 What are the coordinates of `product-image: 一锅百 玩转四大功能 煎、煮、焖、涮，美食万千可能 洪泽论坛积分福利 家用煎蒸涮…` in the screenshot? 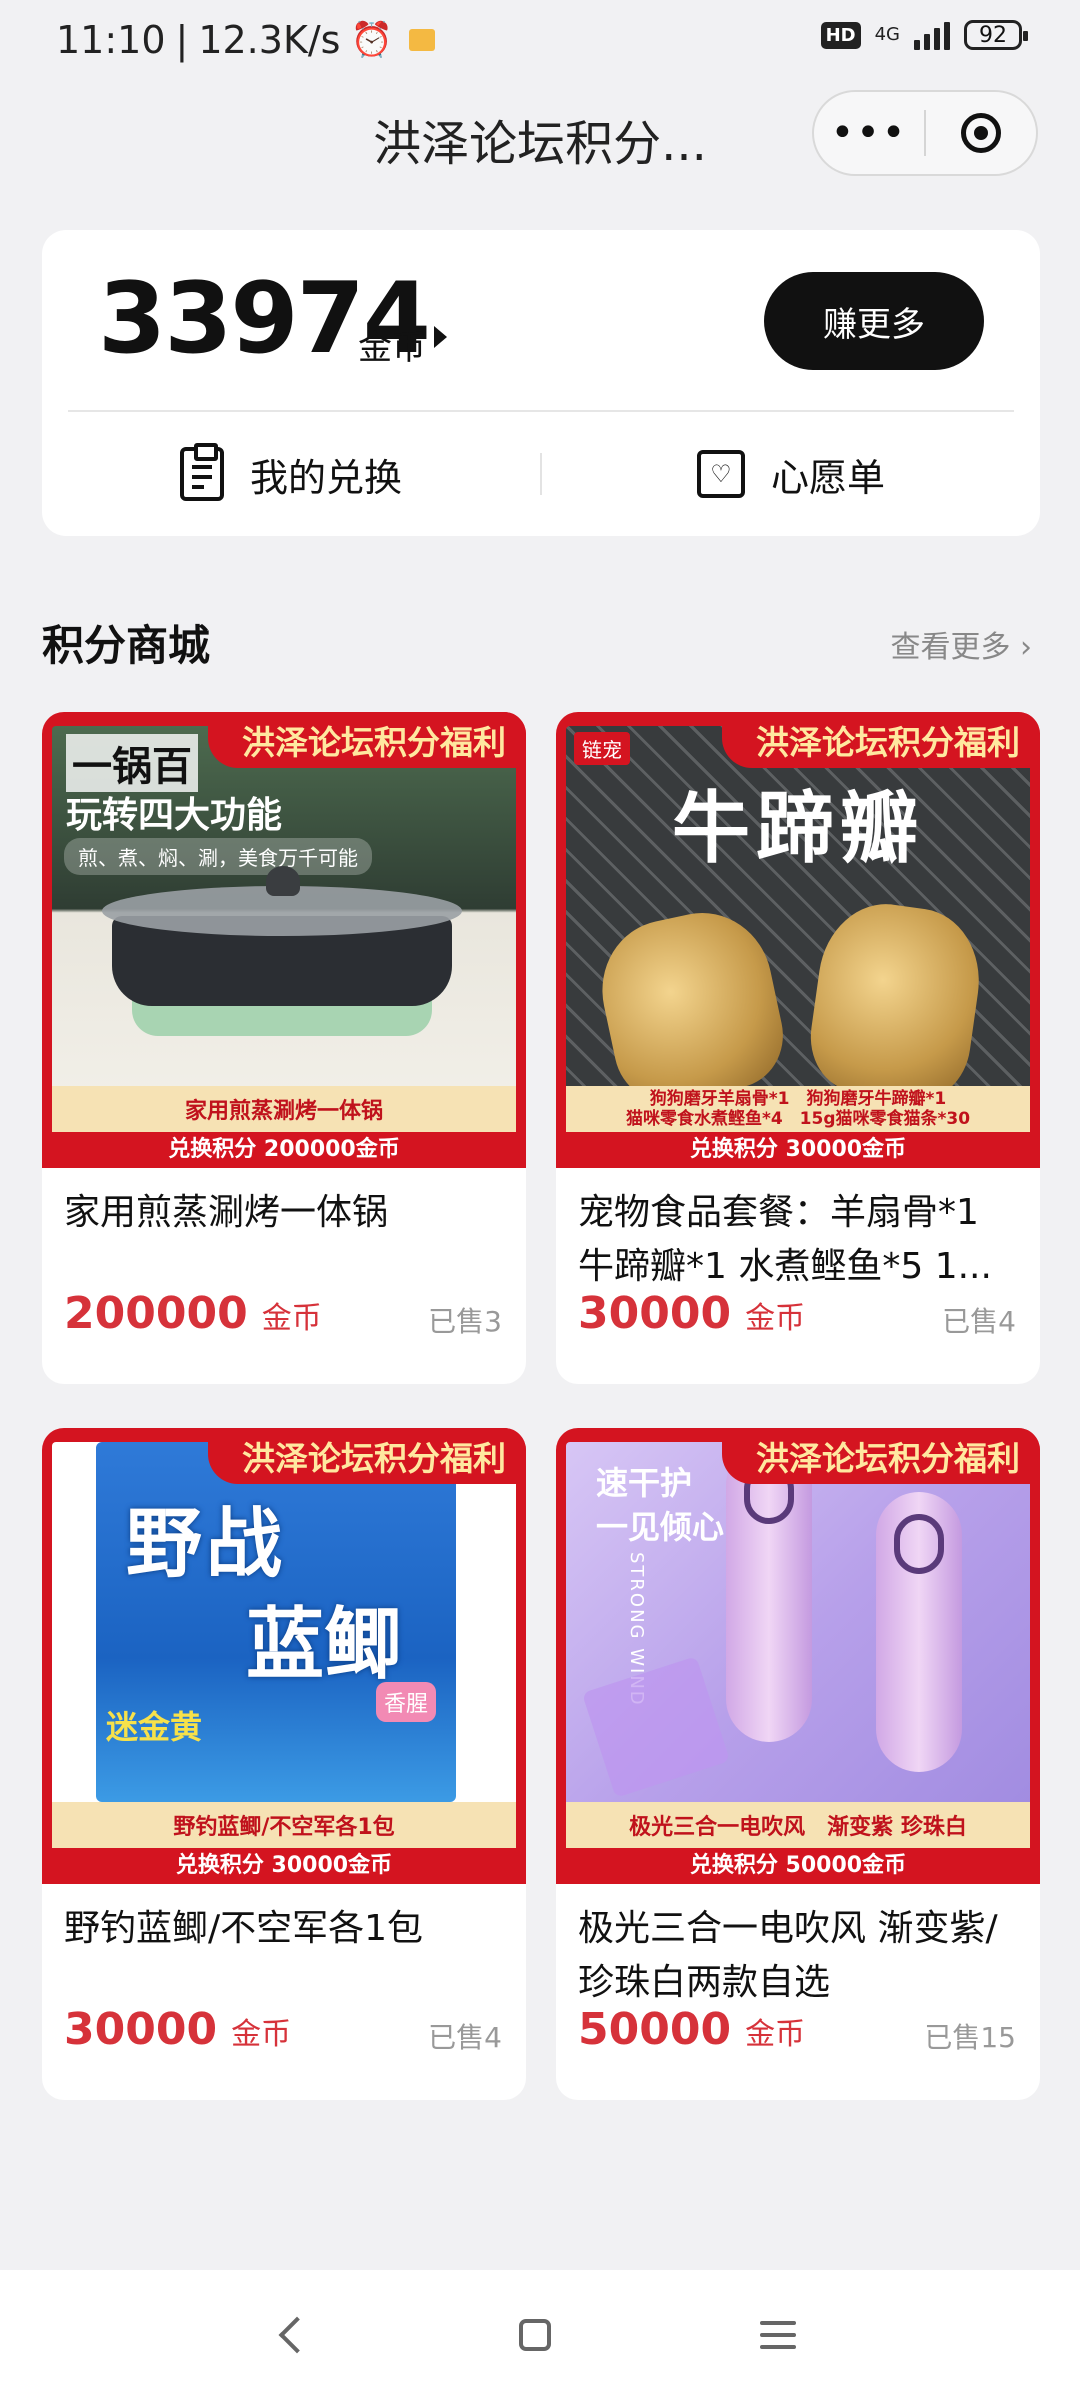 It's located at (284, 940).